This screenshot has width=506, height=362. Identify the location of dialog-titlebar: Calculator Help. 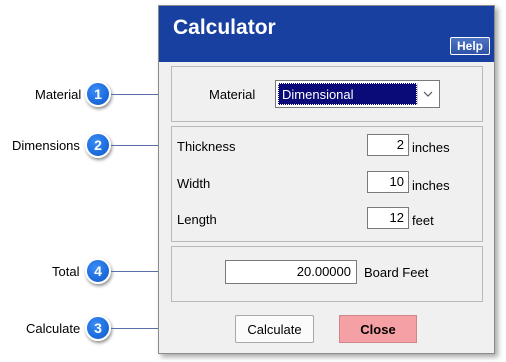
(326, 34).